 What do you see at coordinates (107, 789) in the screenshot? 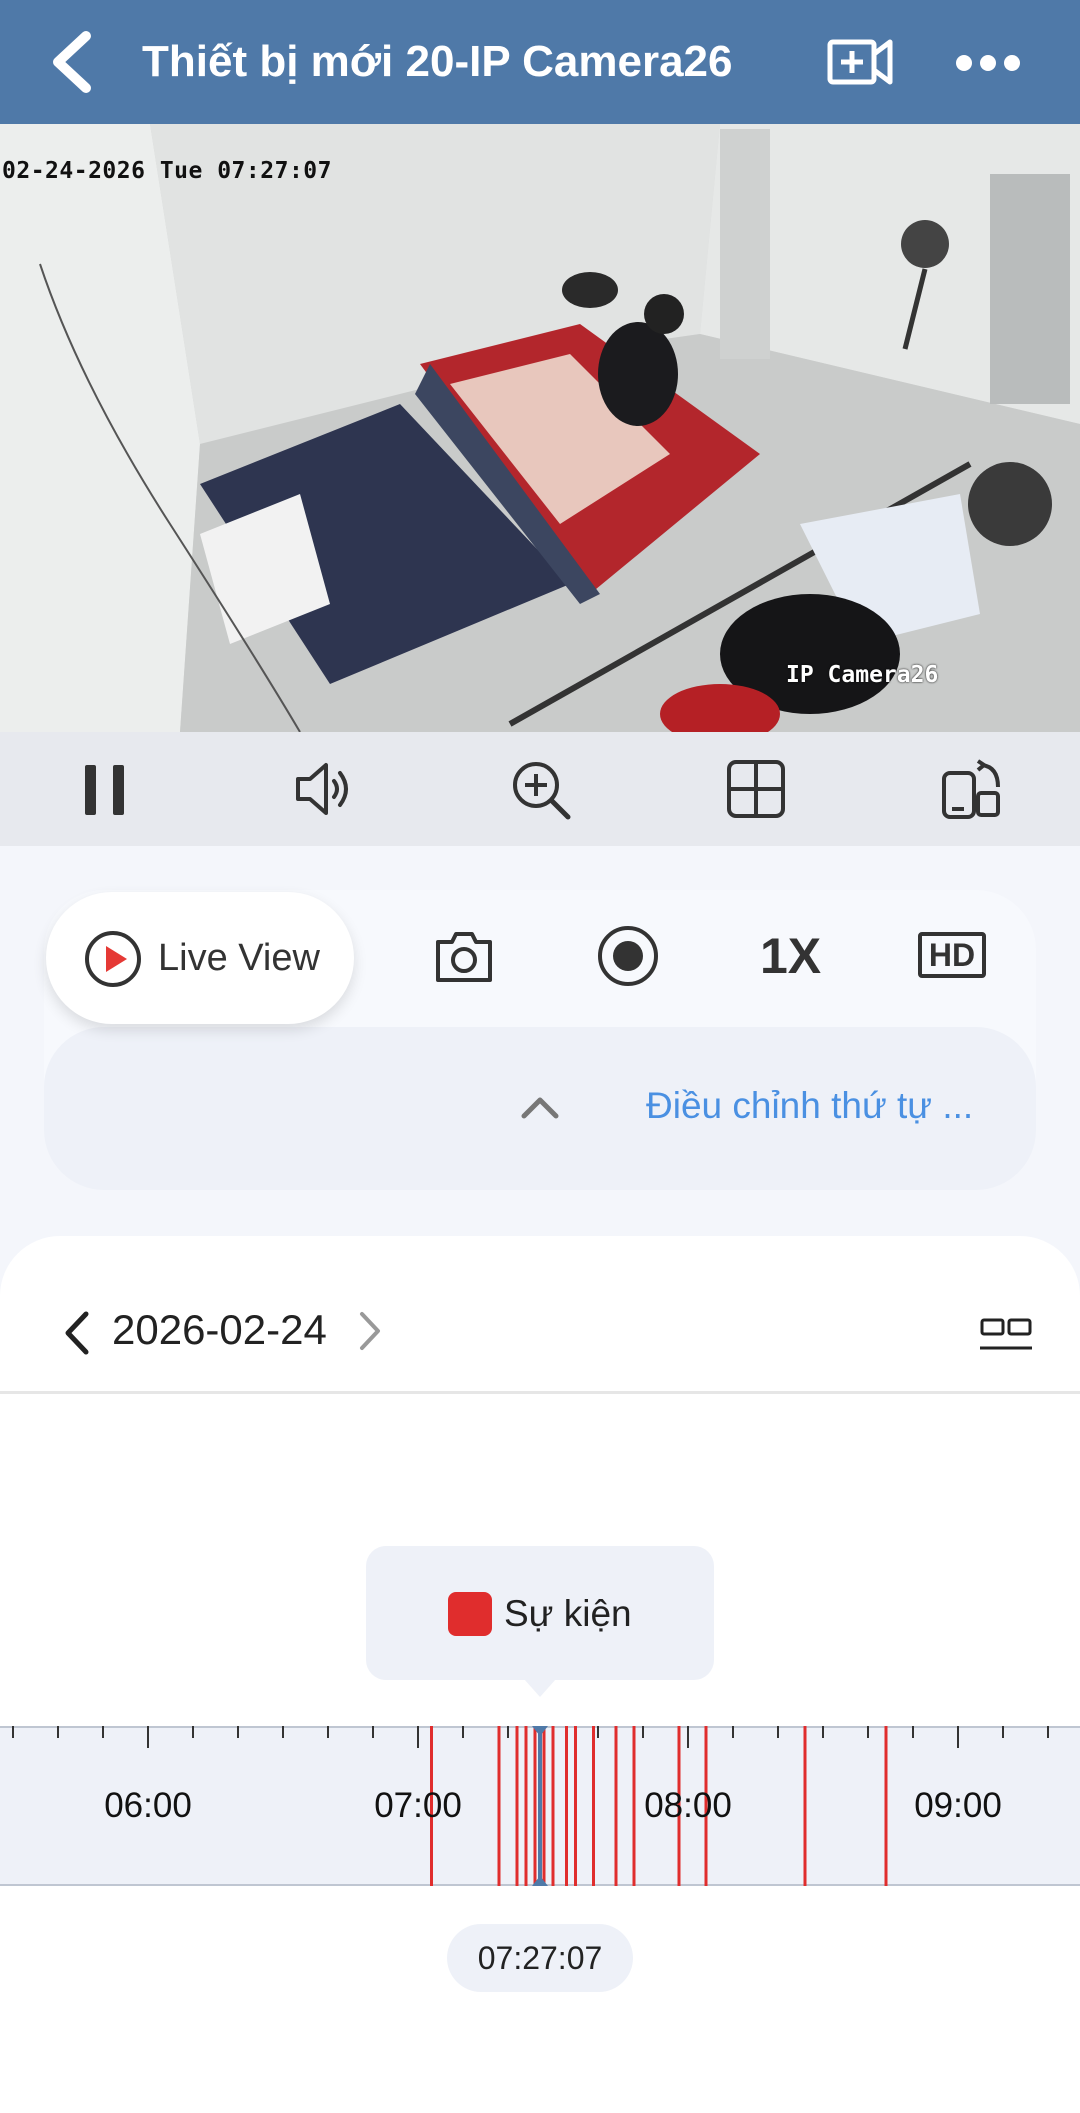
I see `pause-icon` at bounding box center [107, 789].